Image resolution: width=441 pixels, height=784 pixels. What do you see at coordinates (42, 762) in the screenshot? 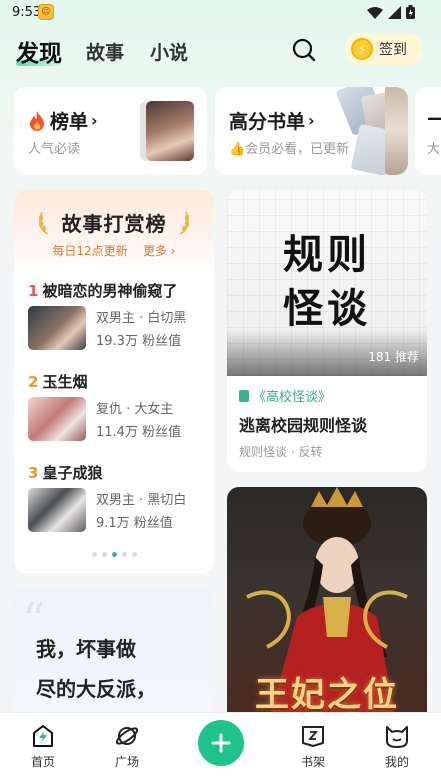
I see `nav-home-label: 首页` at bounding box center [42, 762].